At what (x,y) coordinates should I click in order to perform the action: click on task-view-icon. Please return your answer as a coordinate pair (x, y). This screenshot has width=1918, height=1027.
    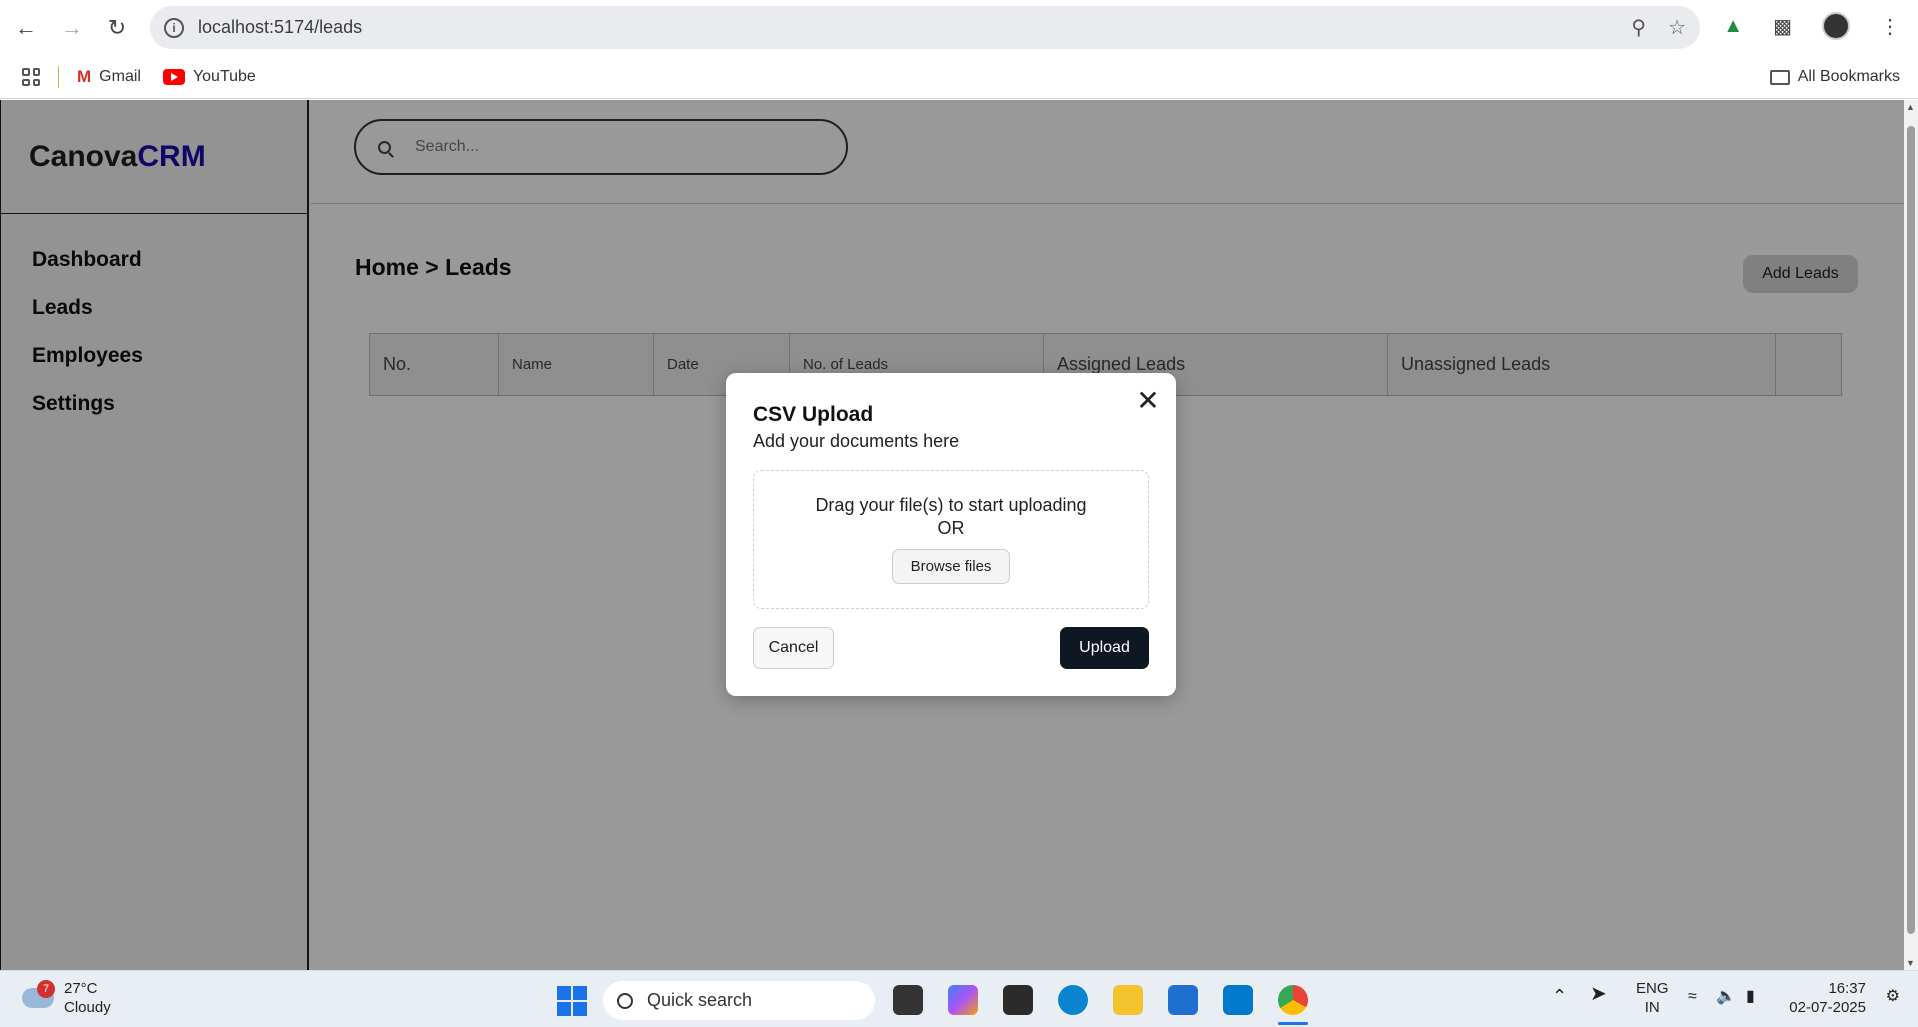
    Looking at the image, I should click on (908, 1000).